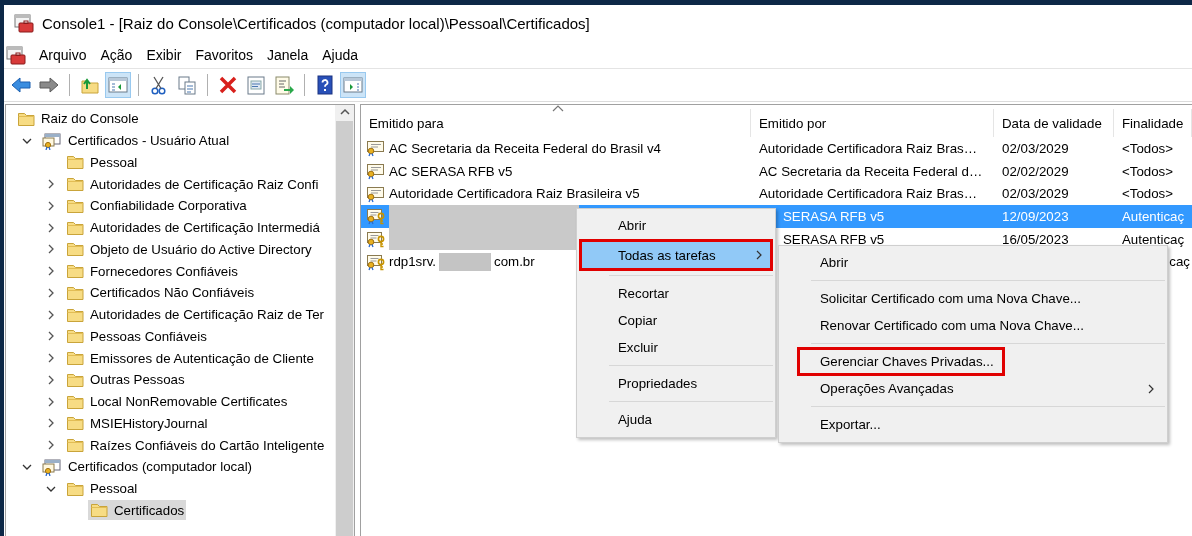  Describe the element at coordinates (514, 194) in the screenshot. I see `table-cell: Autoridade Certificadora Raiz Brasileira v5` at that location.